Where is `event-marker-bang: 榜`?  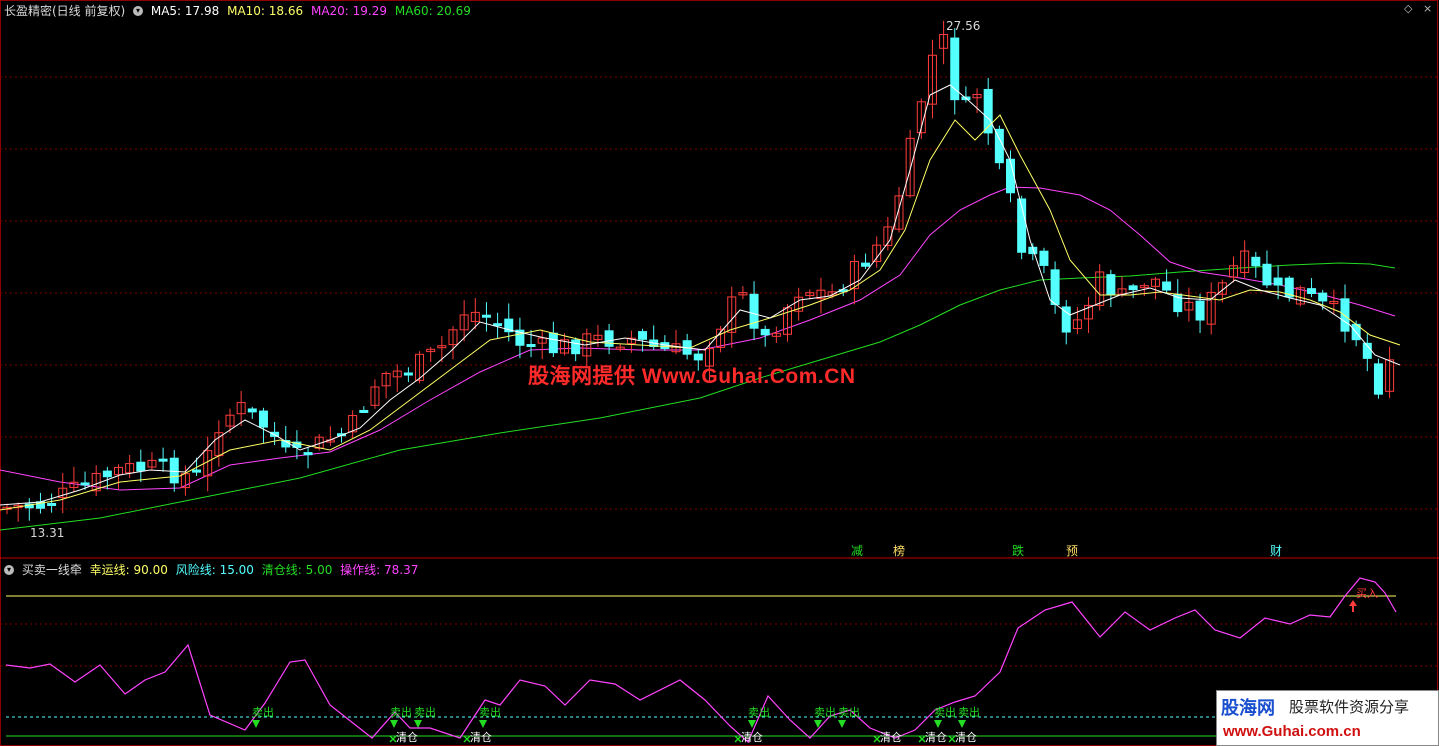
event-marker-bang: 榜 is located at coordinates (899, 550).